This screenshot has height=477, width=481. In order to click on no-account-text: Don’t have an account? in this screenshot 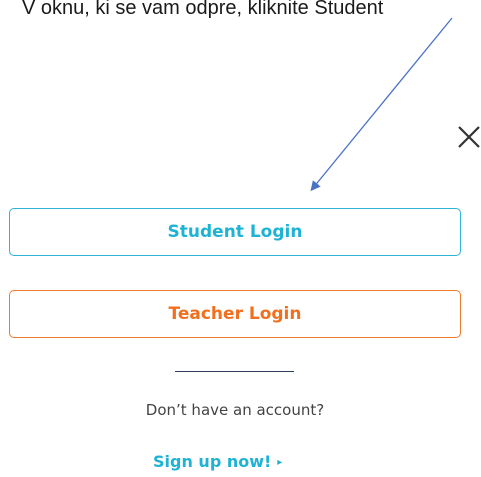, I will do `click(235, 410)`.